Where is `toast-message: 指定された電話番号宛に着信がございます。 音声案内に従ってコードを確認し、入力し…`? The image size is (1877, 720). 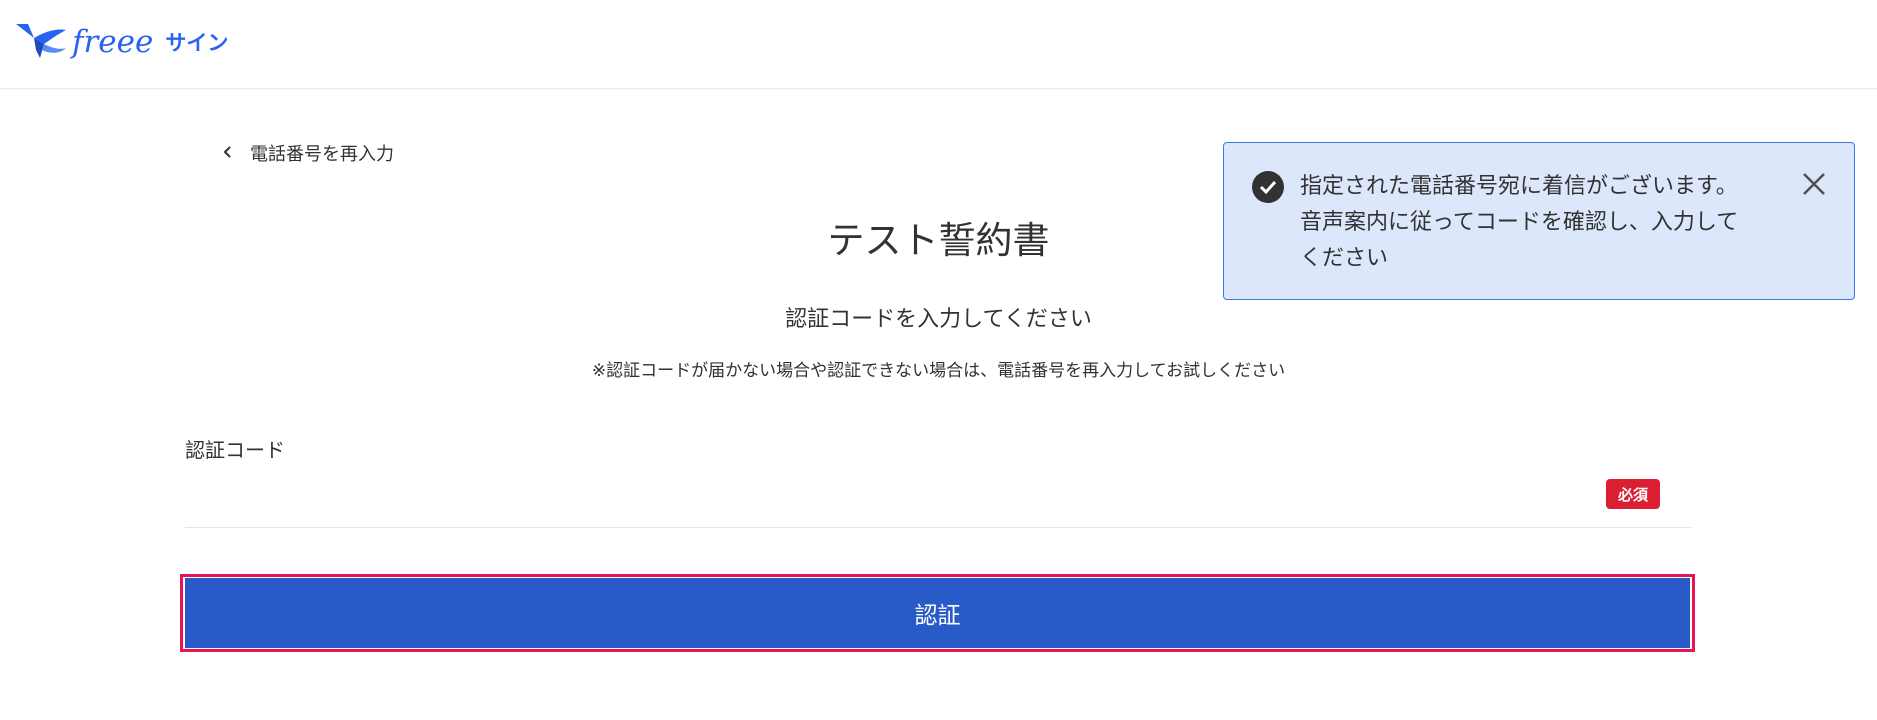 toast-message: 指定された電話番号宛に着信がございます。 音声案内に従ってコードを確認し、入力し… is located at coordinates (1519, 222).